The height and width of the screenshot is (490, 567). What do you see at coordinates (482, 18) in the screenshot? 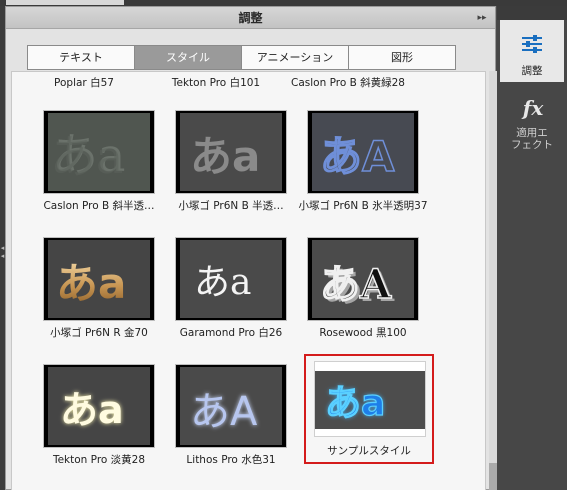
I see `panel-expand-icon: ▸▸` at bounding box center [482, 18].